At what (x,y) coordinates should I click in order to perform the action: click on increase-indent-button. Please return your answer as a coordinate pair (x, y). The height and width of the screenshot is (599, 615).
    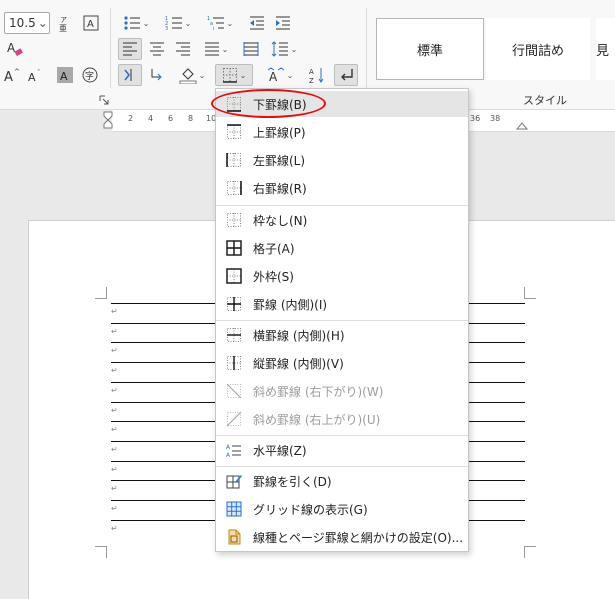
    Looking at the image, I should click on (283, 23).